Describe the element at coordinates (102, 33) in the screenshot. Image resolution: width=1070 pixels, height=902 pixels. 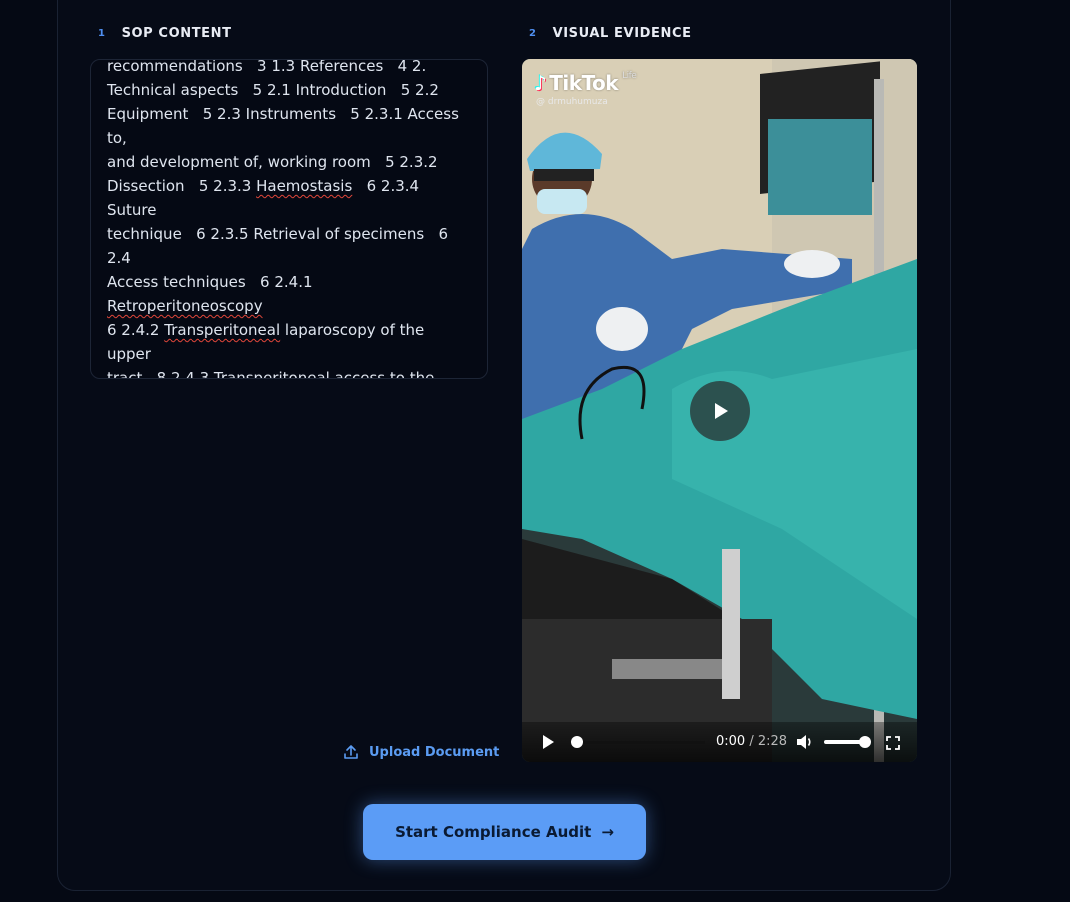
I see `sop-step-number: 1` at that location.